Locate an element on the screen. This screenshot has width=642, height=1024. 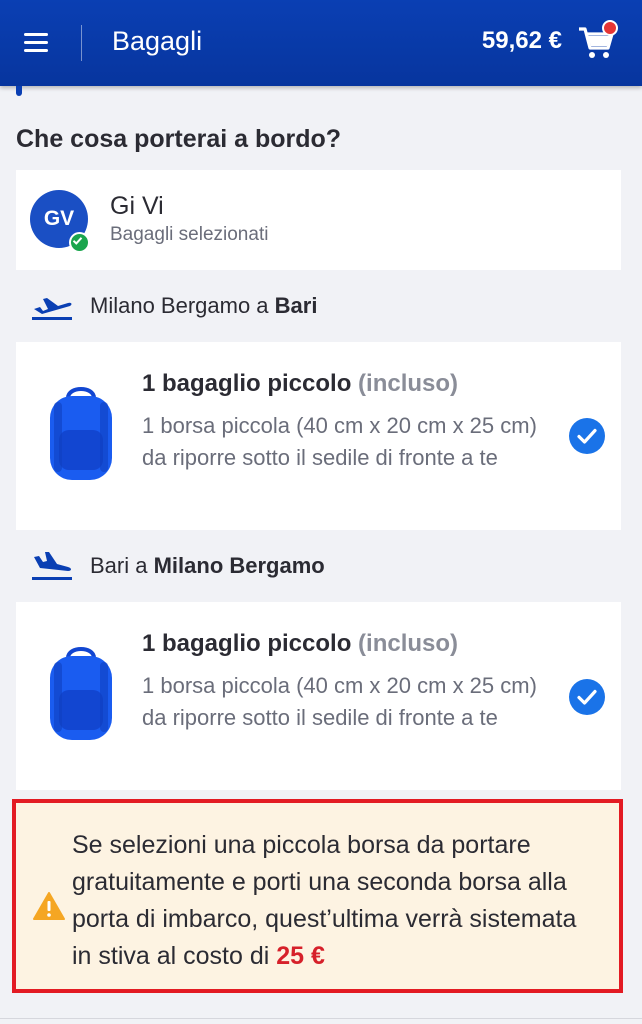
cart-button is located at coordinates (597, 41).